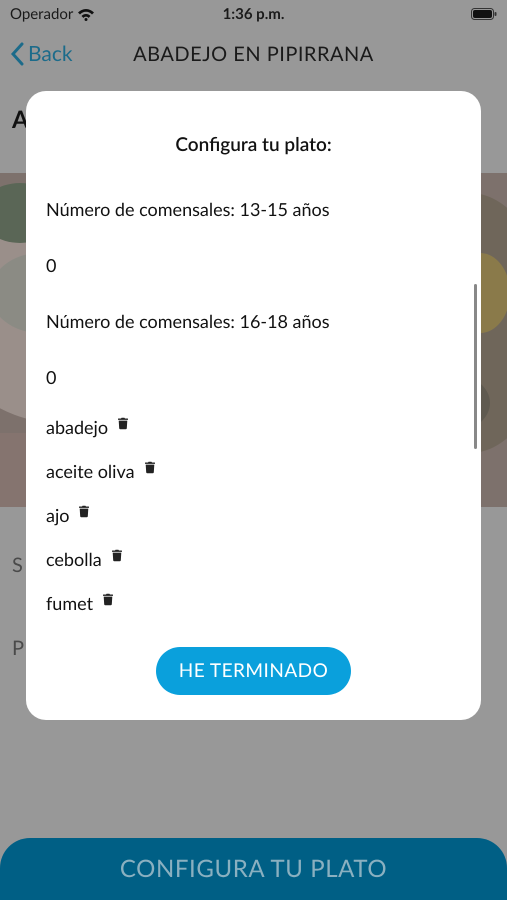 This screenshot has height=900, width=507. I want to click on screen-title: ABADEJO EN PIPIRRANA, so click(253, 54).